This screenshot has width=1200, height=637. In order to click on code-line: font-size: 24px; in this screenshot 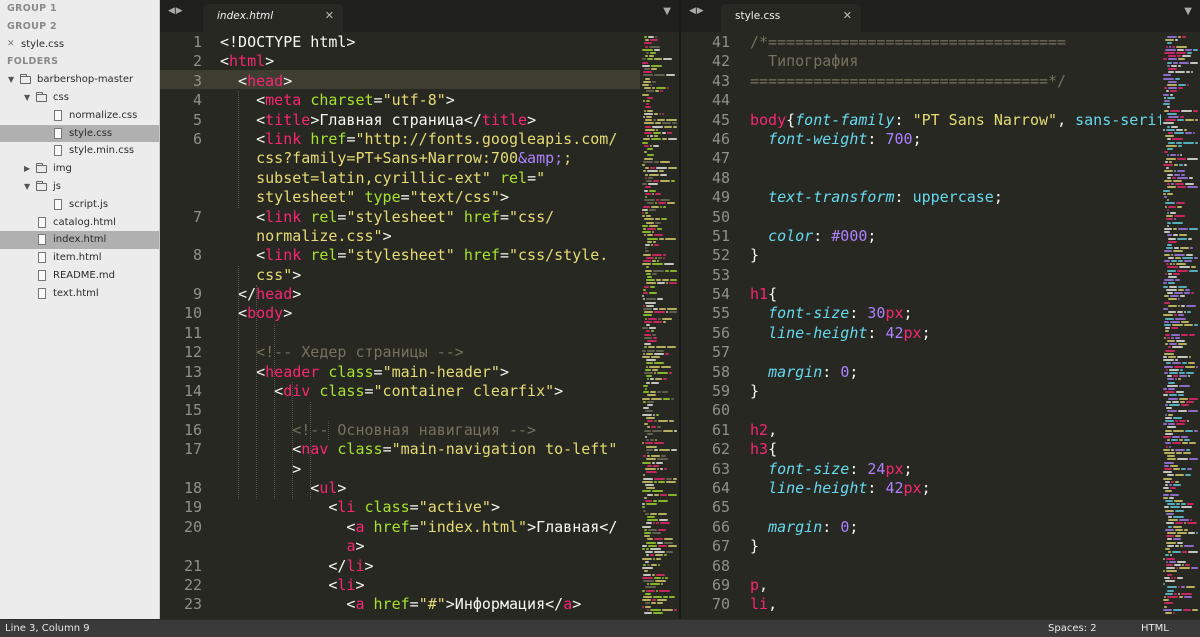, I will do `click(957, 469)`.